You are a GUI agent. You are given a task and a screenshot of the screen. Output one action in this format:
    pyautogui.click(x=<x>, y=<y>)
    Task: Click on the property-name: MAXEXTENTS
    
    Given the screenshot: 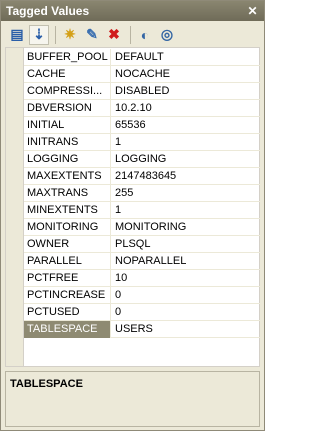 What is the action you would take?
    pyautogui.click(x=67, y=176)
    